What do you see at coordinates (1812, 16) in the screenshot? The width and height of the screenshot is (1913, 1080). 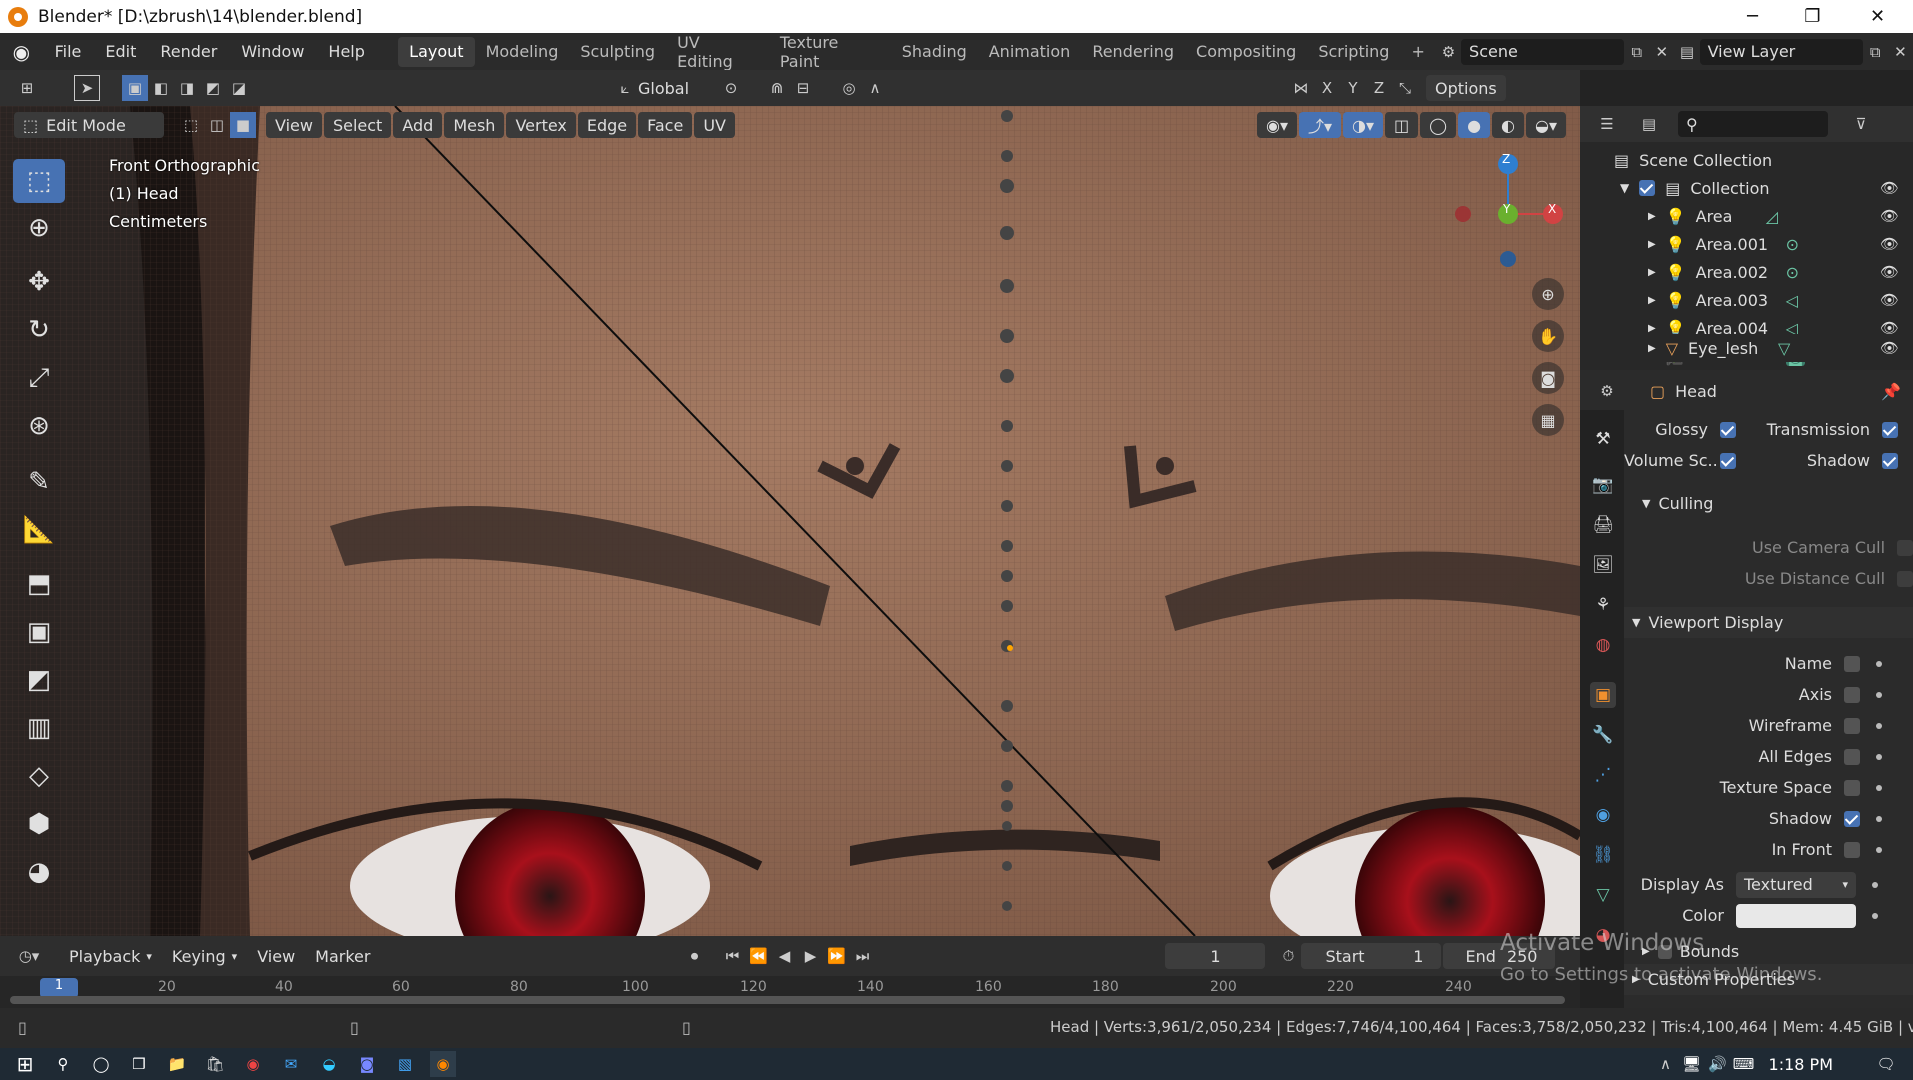 I see `maximize-button: ❐` at bounding box center [1812, 16].